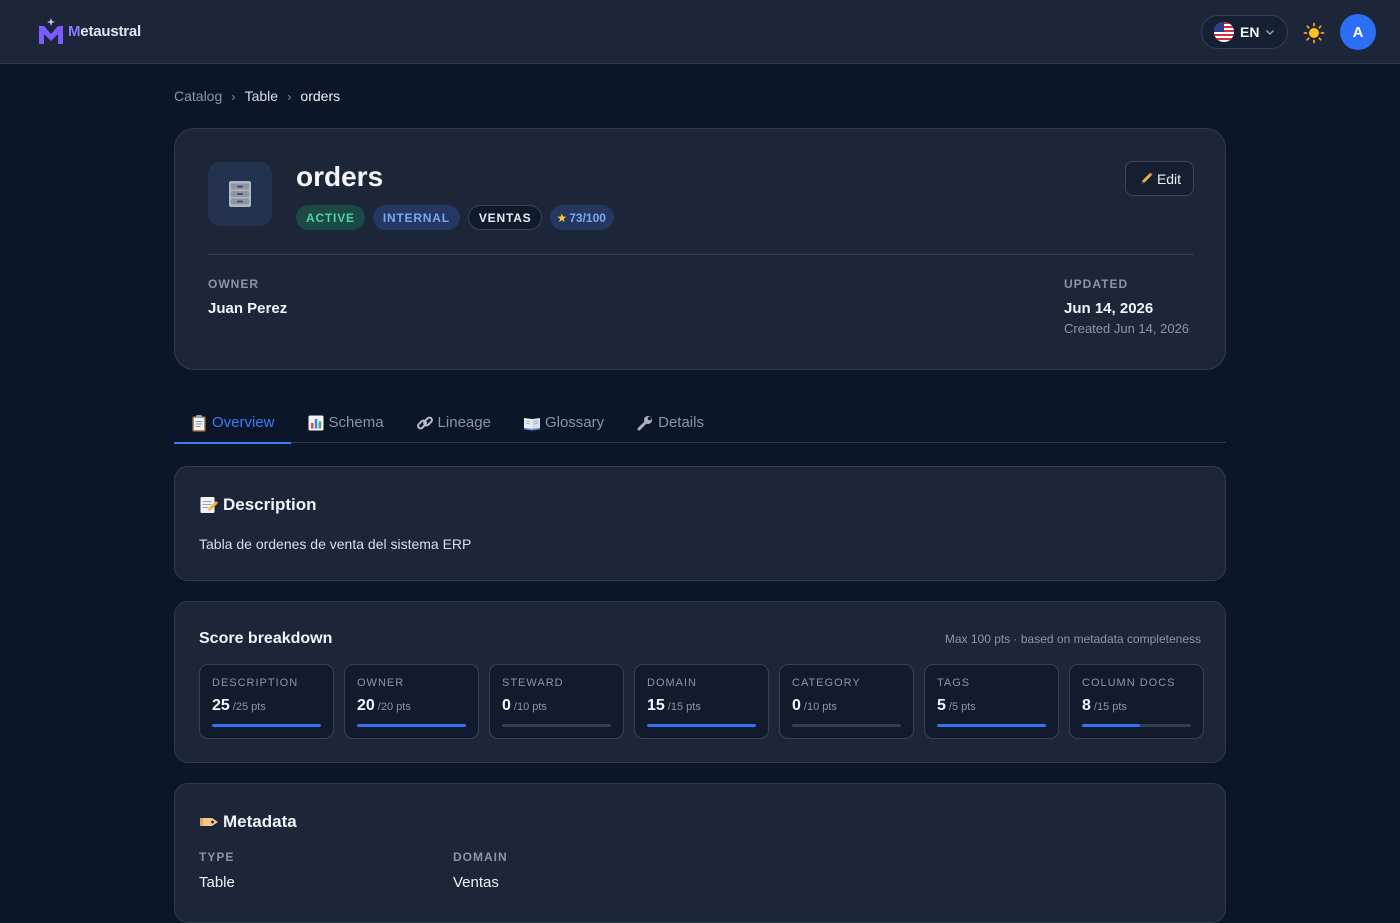 The image size is (1400, 923). Describe the element at coordinates (381, 683) in the screenshot. I see `score-tile-label: OWNER` at that location.